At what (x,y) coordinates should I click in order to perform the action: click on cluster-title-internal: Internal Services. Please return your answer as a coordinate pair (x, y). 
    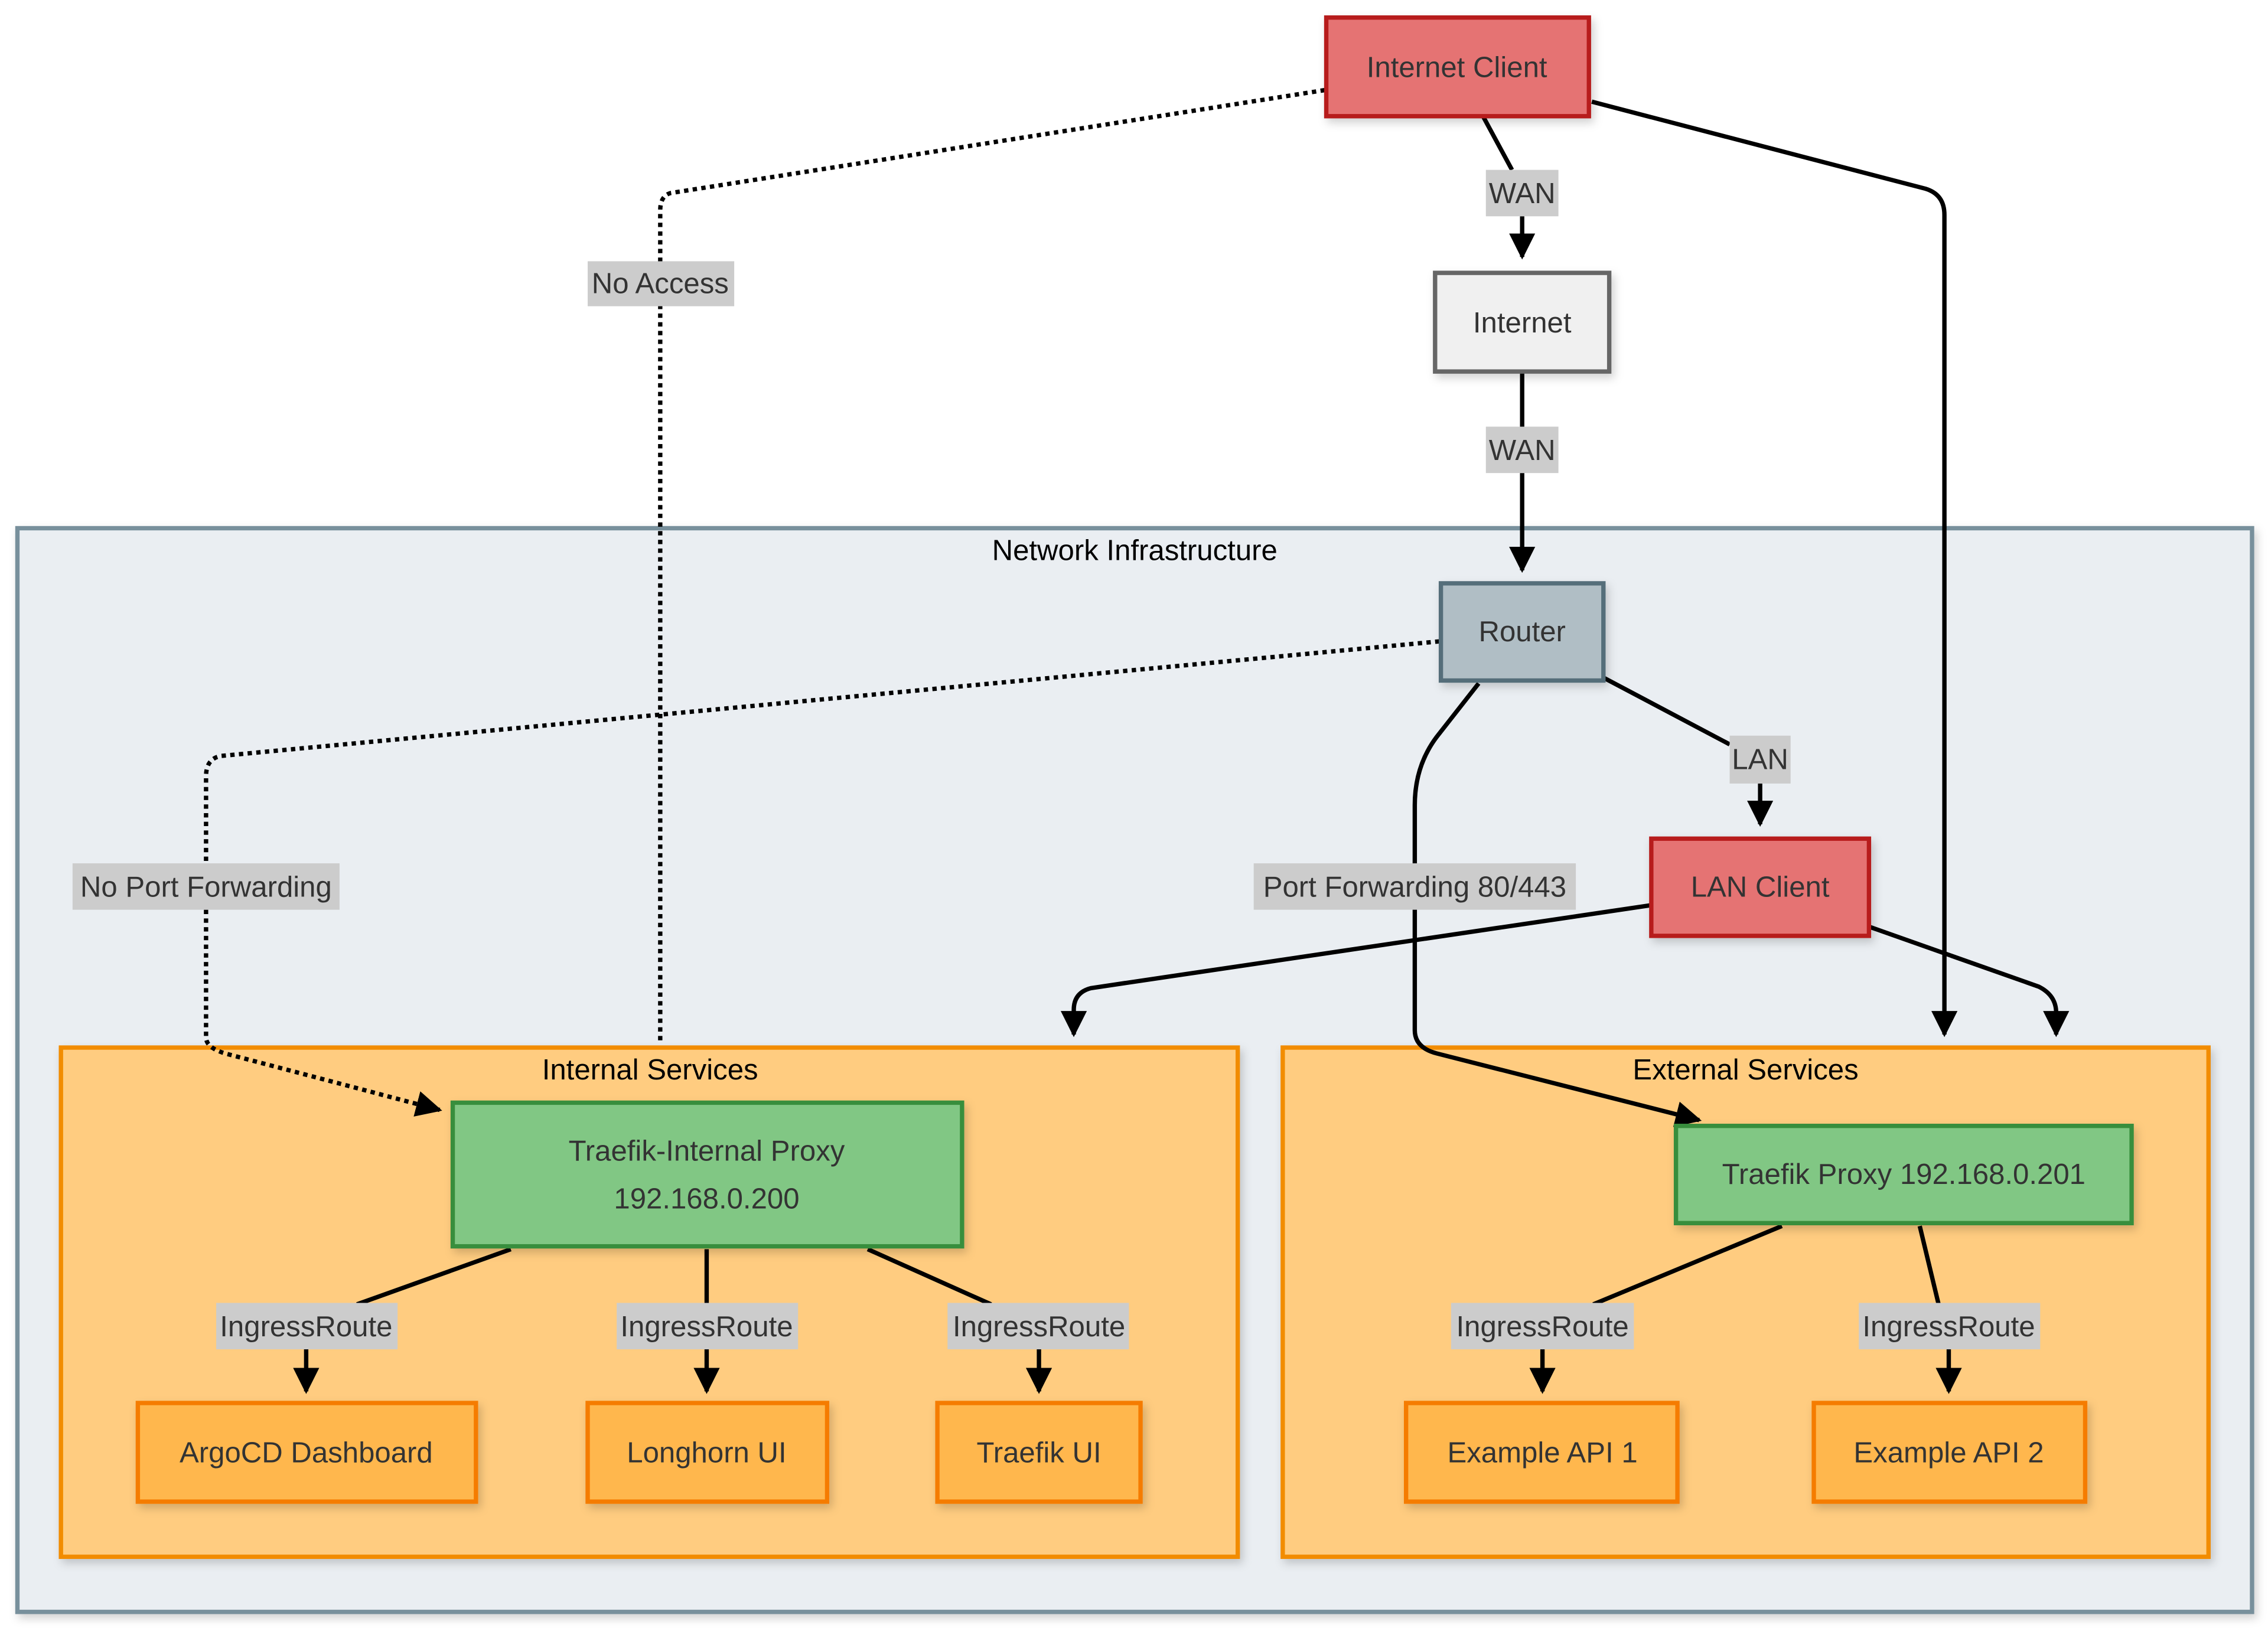
    Looking at the image, I should click on (650, 1070).